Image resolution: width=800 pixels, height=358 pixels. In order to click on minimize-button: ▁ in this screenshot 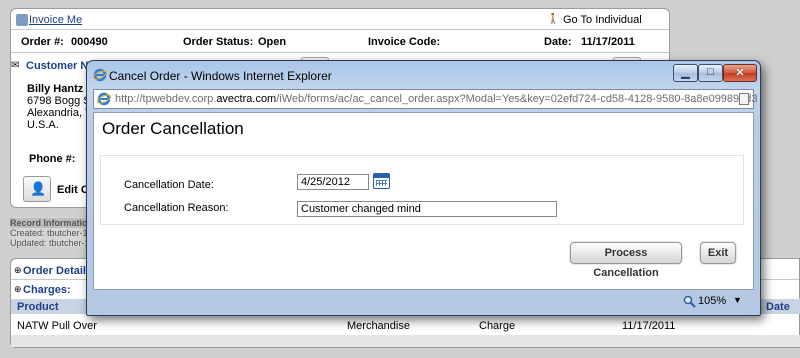, I will do `click(685, 73)`.